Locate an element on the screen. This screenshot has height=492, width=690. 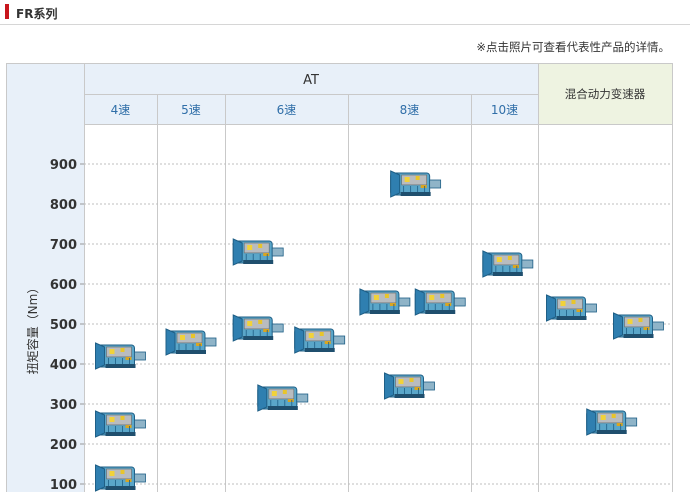
y-tick-label: 900 is located at coordinates (63, 165).